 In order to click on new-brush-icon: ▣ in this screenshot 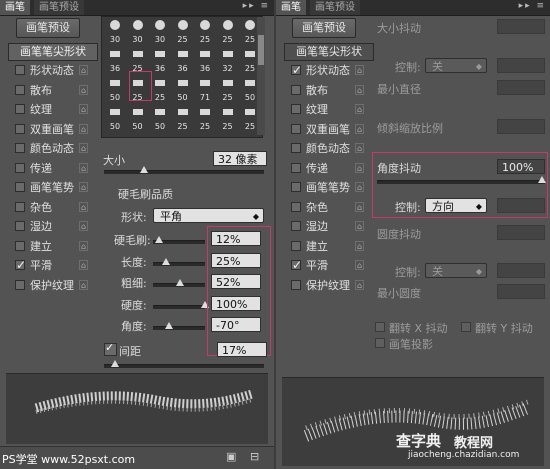, I will do `click(231, 456)`.